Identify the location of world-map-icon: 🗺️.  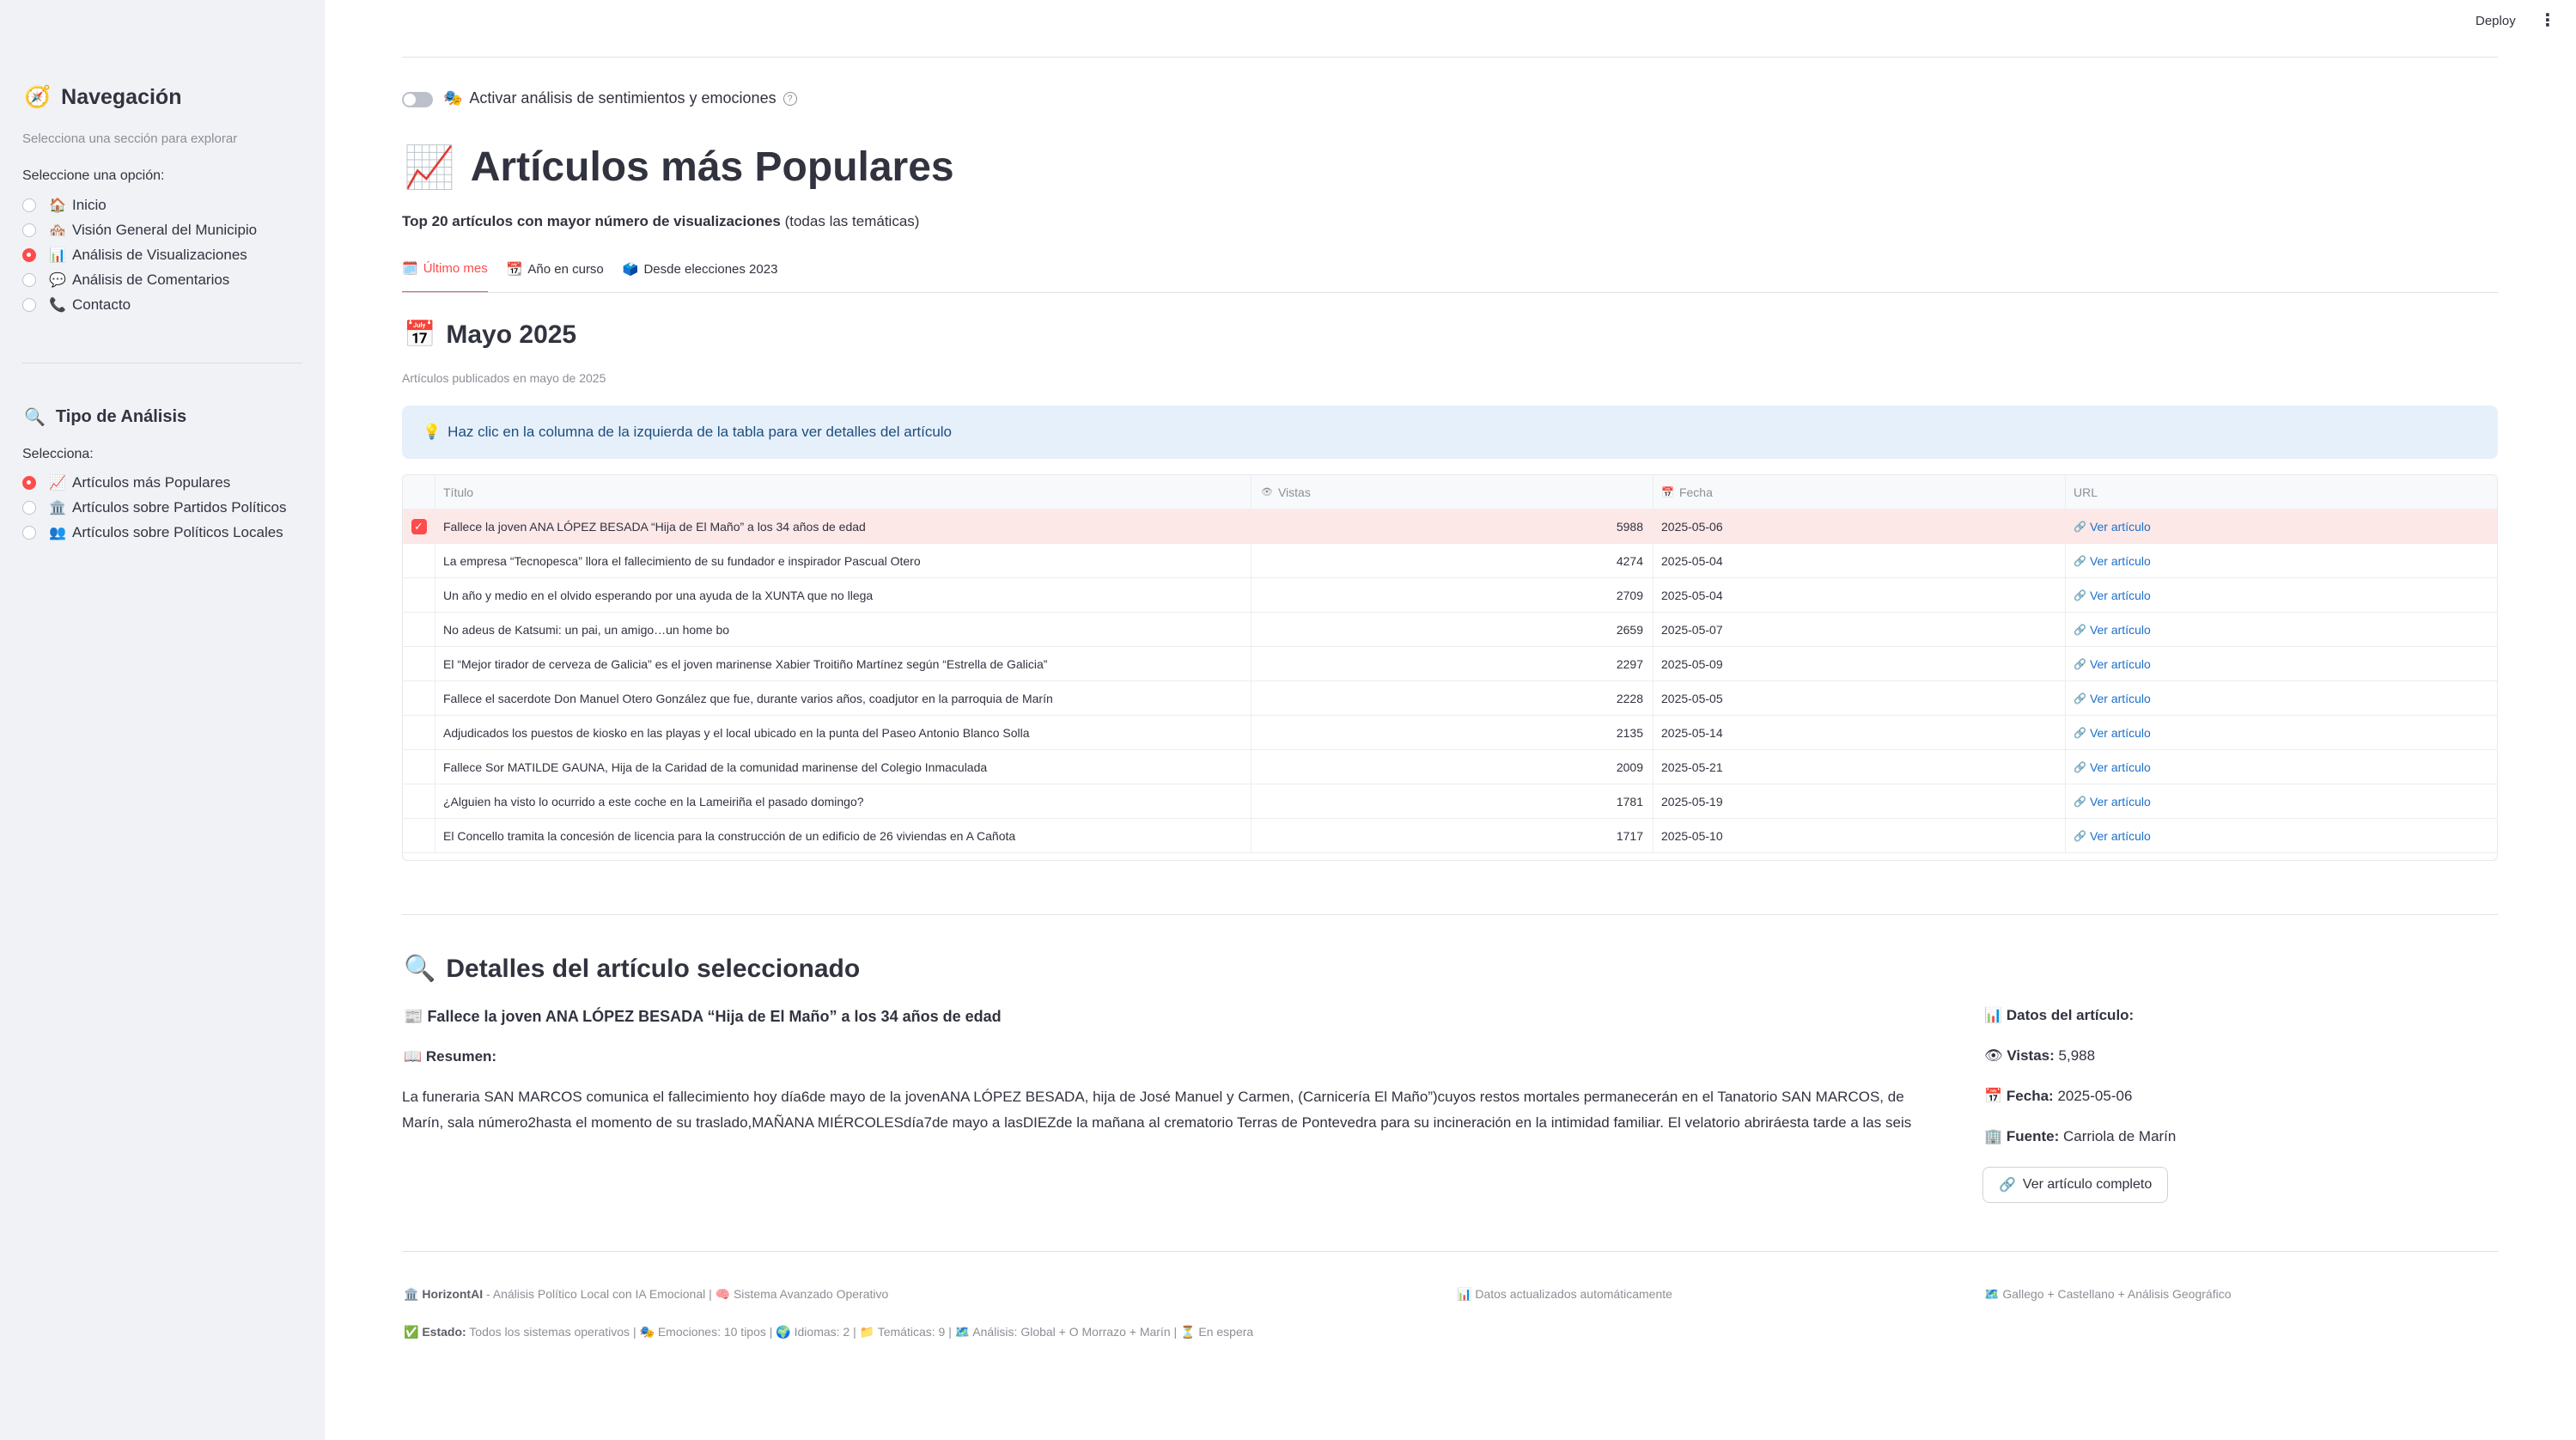
(1992, 1294).